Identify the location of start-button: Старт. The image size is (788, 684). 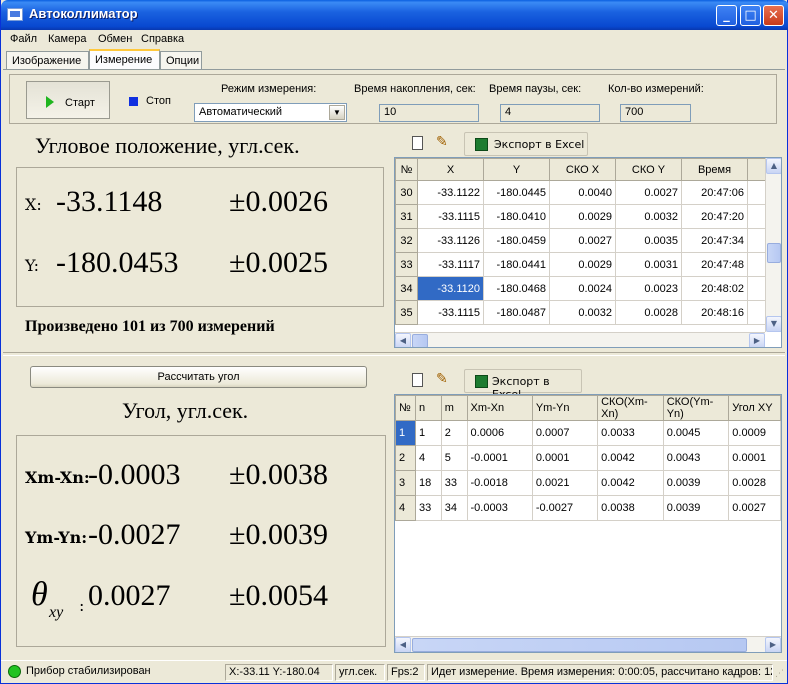
(68, 100).